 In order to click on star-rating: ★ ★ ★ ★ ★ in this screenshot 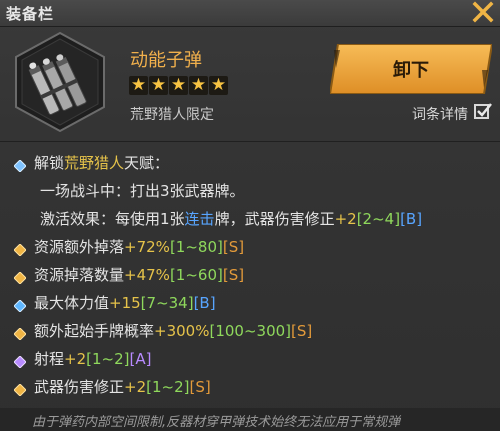, I will do `click(179, 85)`.